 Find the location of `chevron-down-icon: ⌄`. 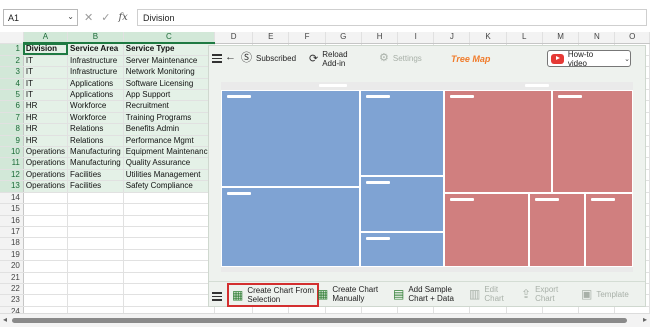

chevron-down-icon: ⌄ is located at coordinates (70, 16).